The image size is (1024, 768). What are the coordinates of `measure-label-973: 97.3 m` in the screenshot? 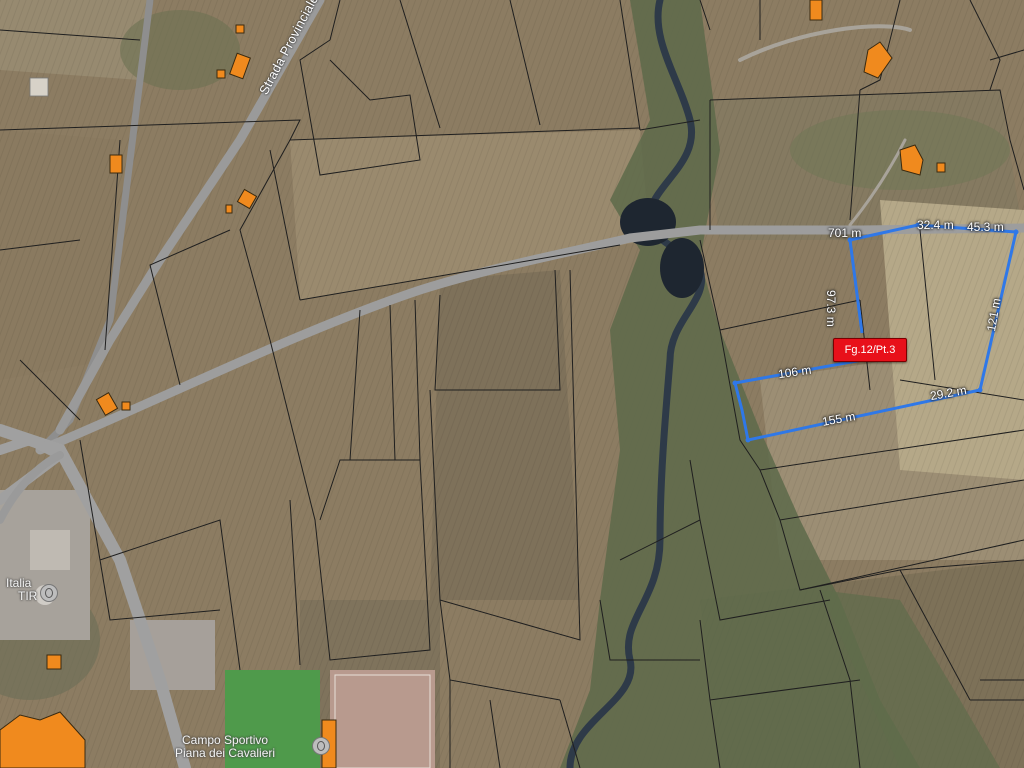 It's located at (831, 308).